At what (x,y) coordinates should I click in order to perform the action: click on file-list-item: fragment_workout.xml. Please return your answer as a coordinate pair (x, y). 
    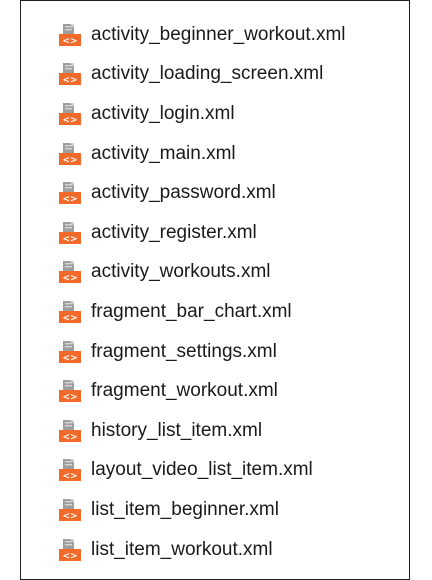
    Looking at the image, I should click on (202, 391).